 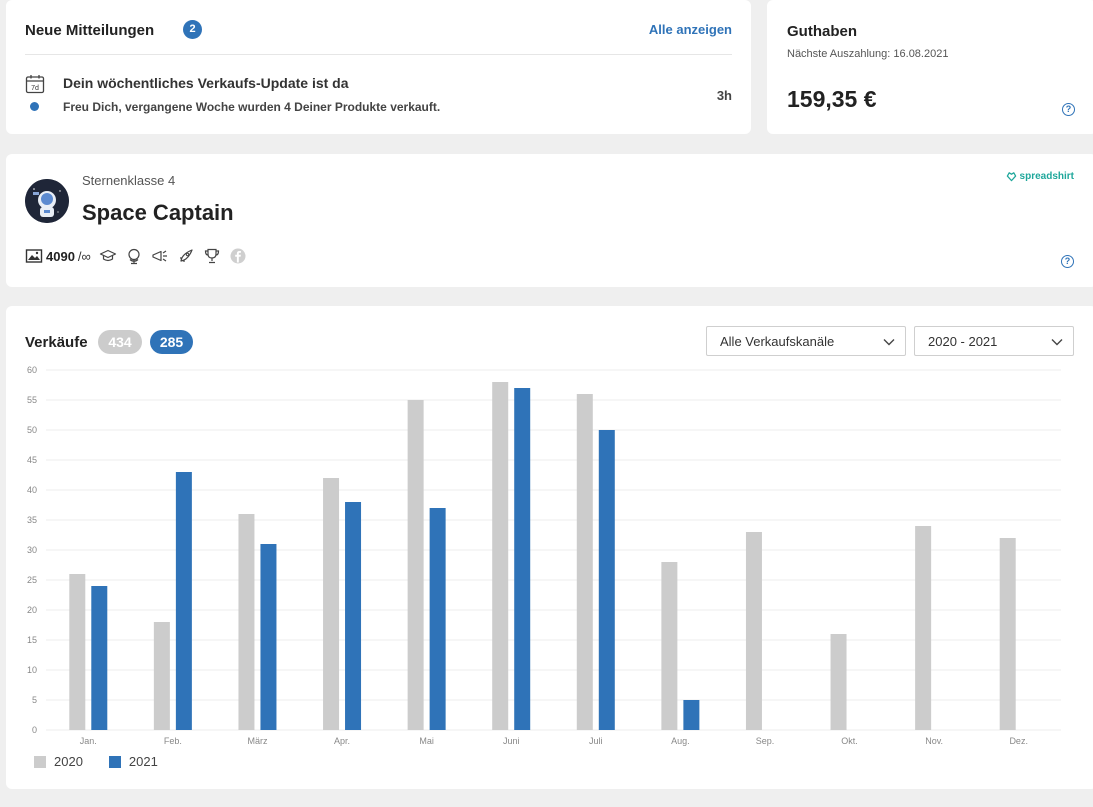 I want to click on legend-label-2020: 2020, so click(x=68, y=761).